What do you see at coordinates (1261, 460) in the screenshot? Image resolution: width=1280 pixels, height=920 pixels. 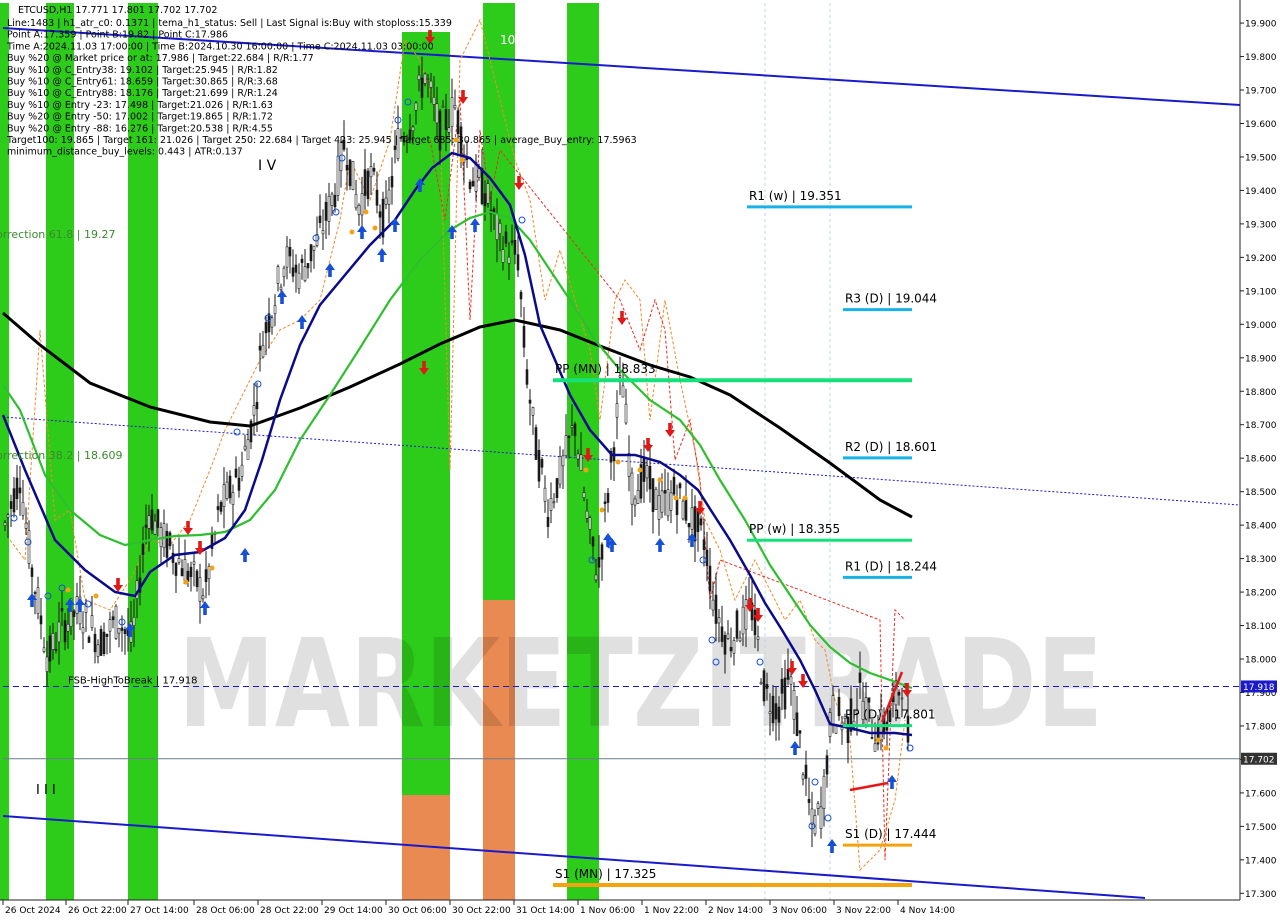 I see `price-tick-label: 18.600` at bounding box center [1261, 460].